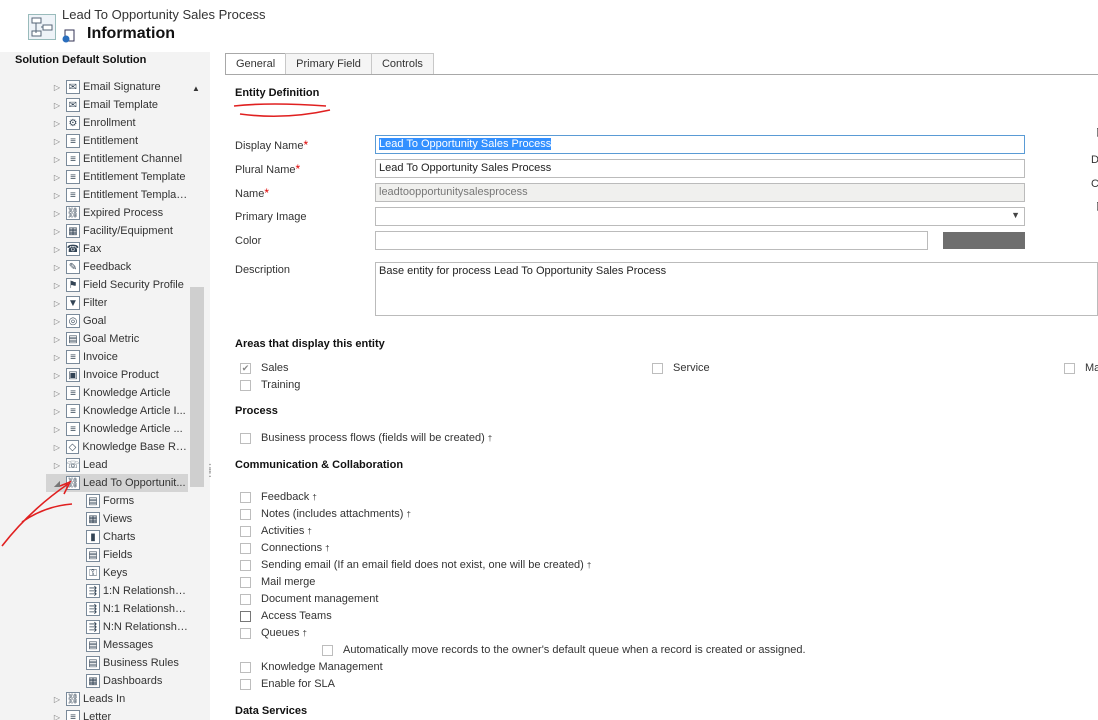 Image resolution: width=1098 pixels, height=720 pixels. Describe the element at coordinates (94, 573) in the screenshot. I see `tree-child-item: ⚿ Keys` at that location.